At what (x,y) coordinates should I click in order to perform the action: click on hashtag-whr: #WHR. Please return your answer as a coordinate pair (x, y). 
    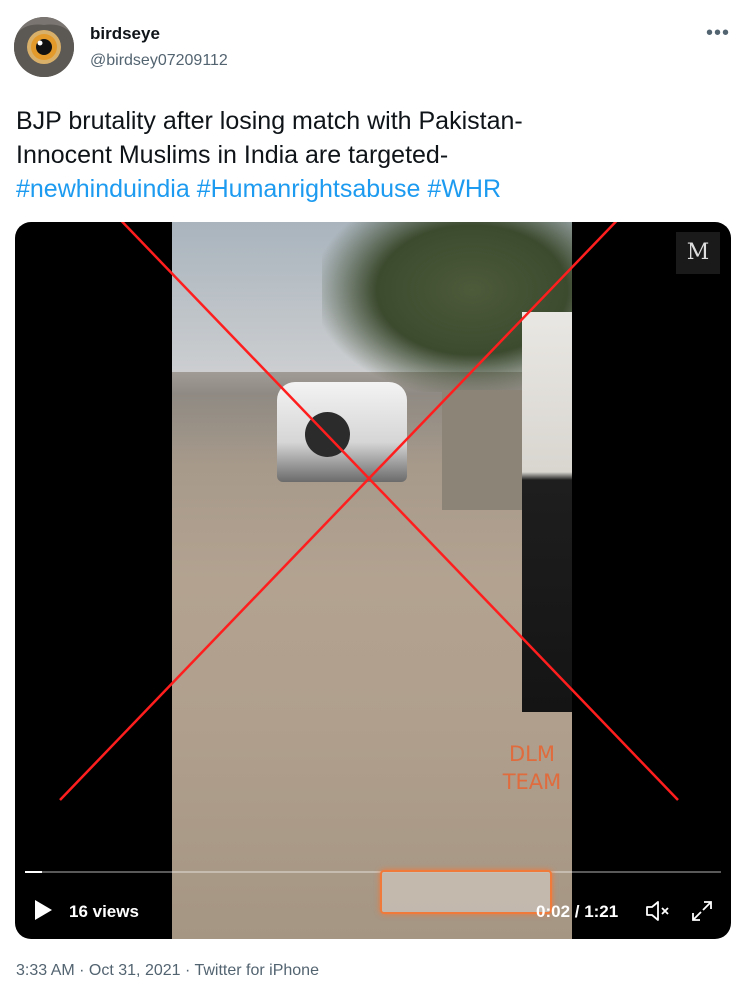
    Looking at the image, I should click on (464, 189).